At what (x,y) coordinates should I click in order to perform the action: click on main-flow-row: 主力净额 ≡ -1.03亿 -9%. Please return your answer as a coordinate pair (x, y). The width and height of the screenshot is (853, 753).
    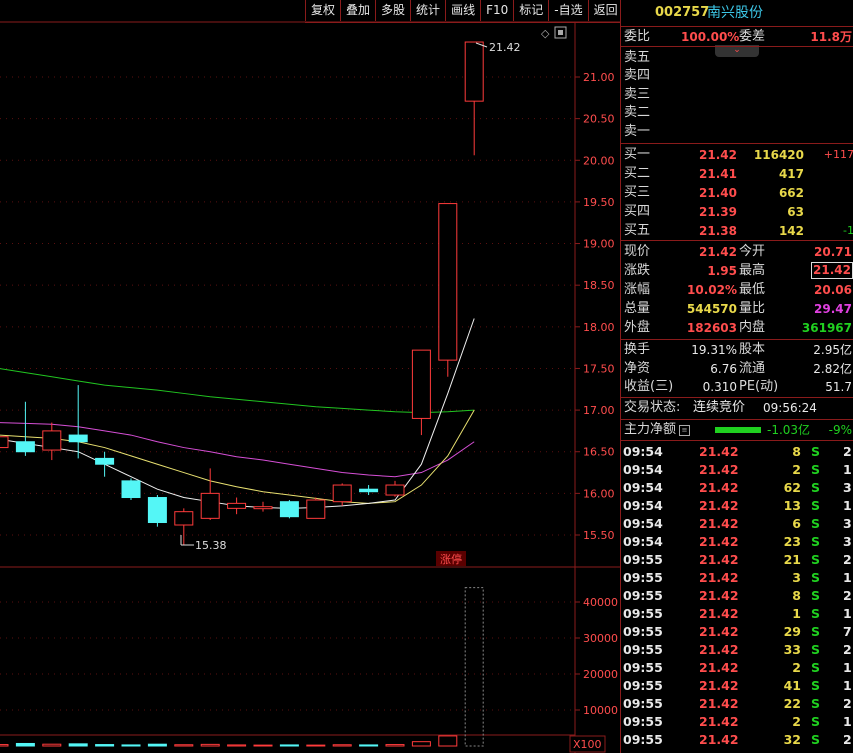
    Looking at the image, I should click on (737, 430).